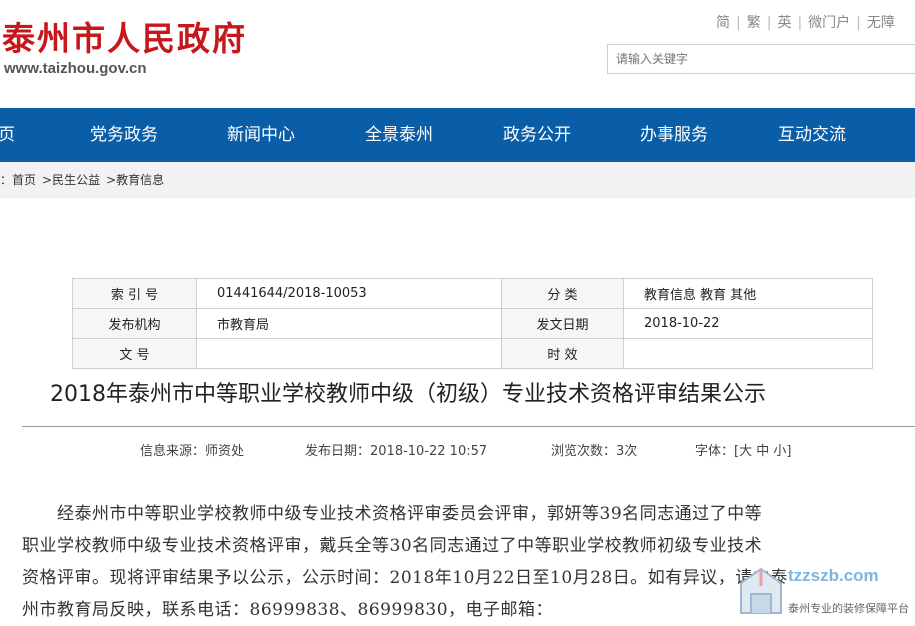 The width and height of the screenshot is (915, 626). Describe the element at coordinates (674, 135) in the screenshot. I see `nav-item-services: 办事服务` at that location.